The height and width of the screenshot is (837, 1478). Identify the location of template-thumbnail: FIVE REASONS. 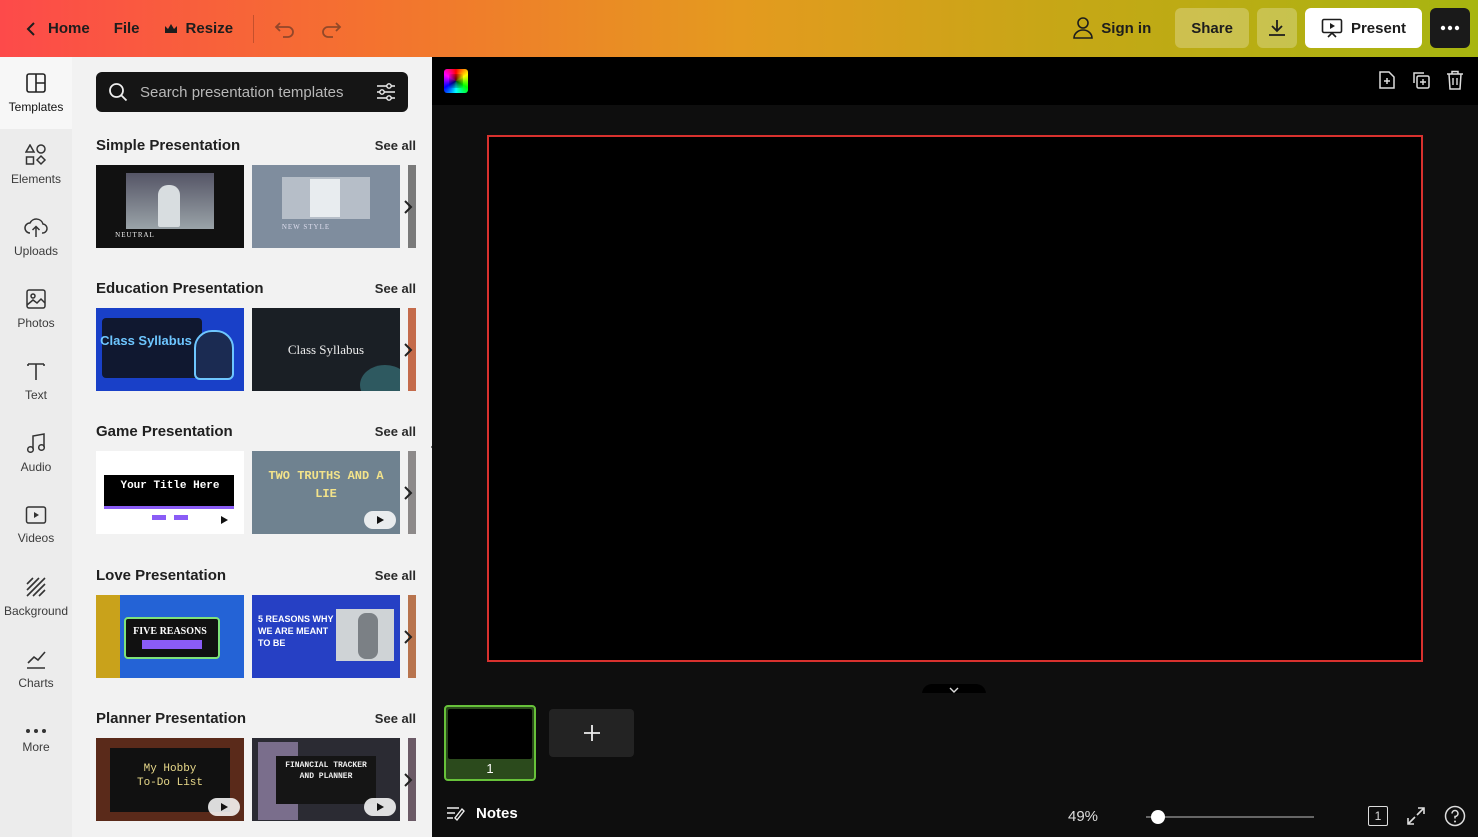
(170, 636).